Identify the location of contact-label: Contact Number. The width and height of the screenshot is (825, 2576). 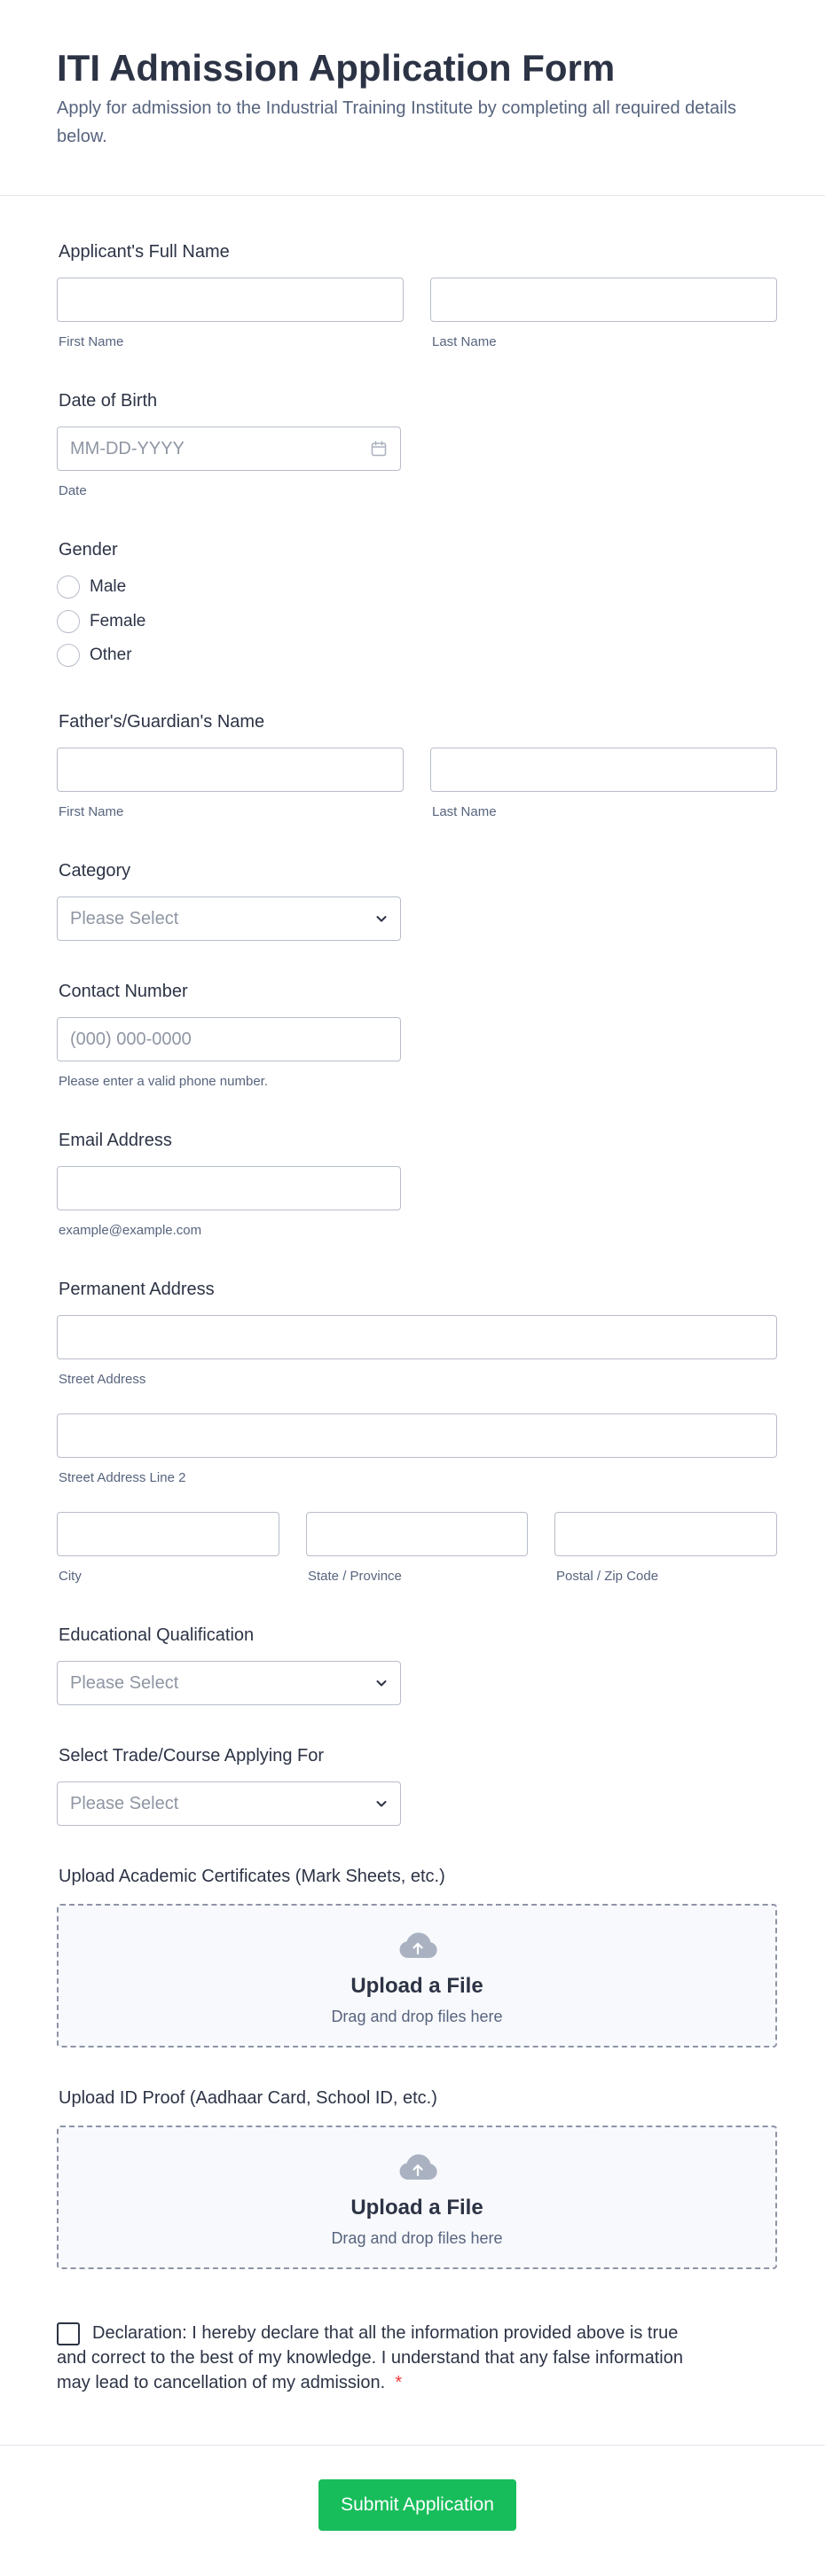
(123, 991).